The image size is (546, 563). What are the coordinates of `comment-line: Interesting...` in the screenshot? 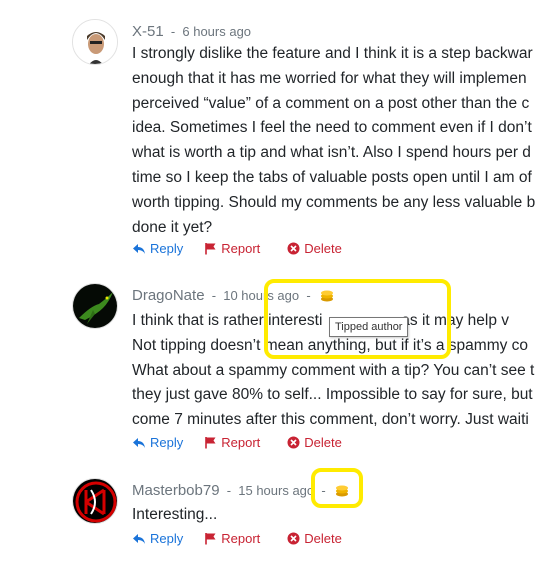 It's located at (175, 514).